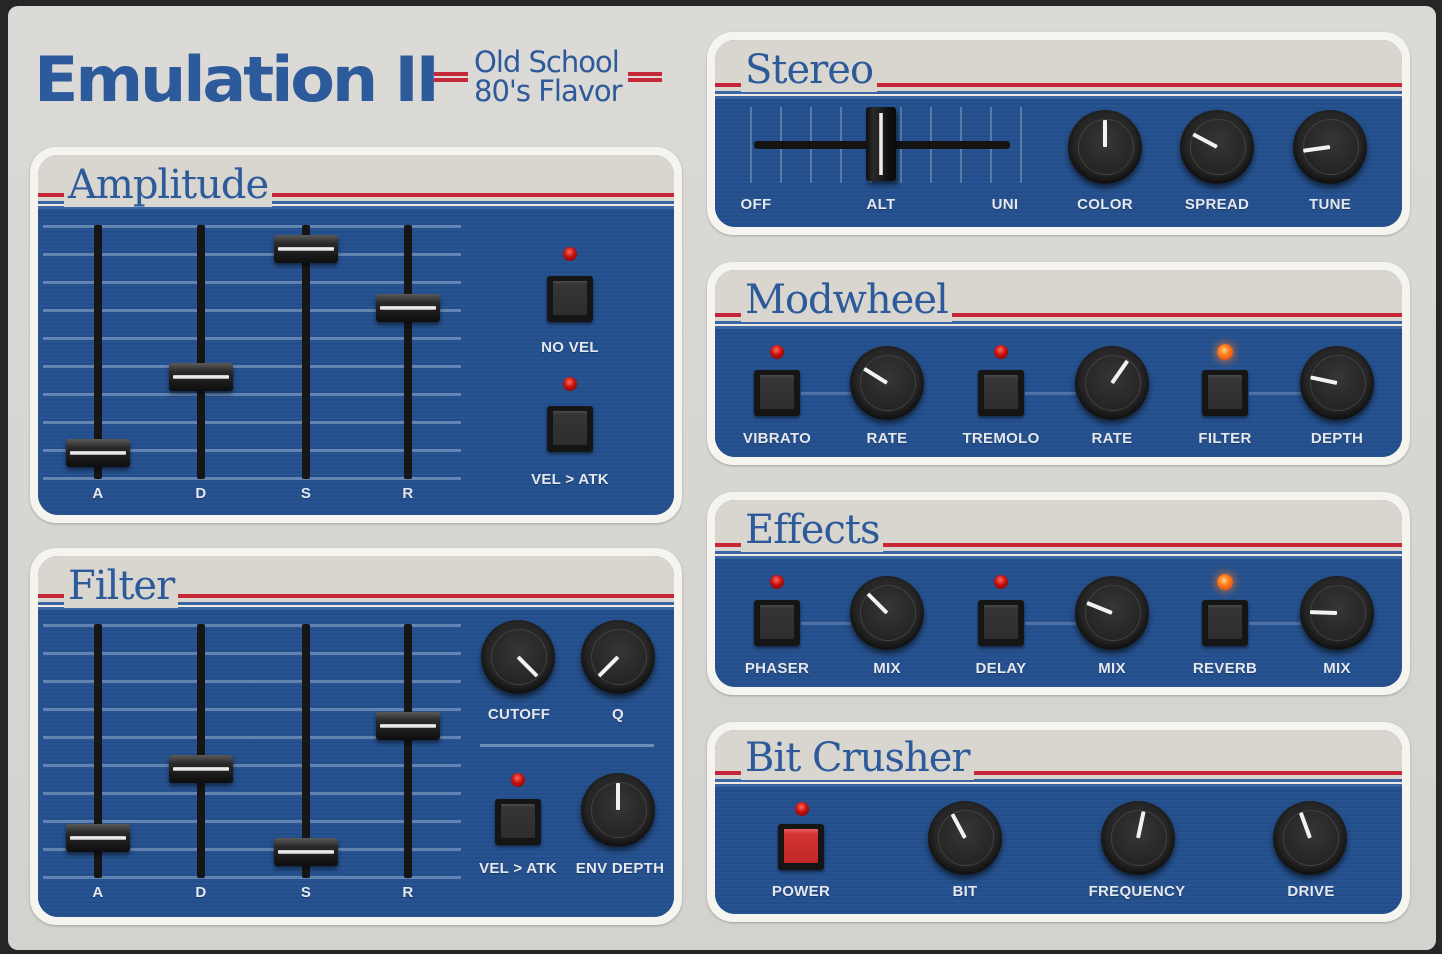  Describe the element at coordinates (306, 852) in the screenshot. I see `filter-s-fader-handle` at that location.